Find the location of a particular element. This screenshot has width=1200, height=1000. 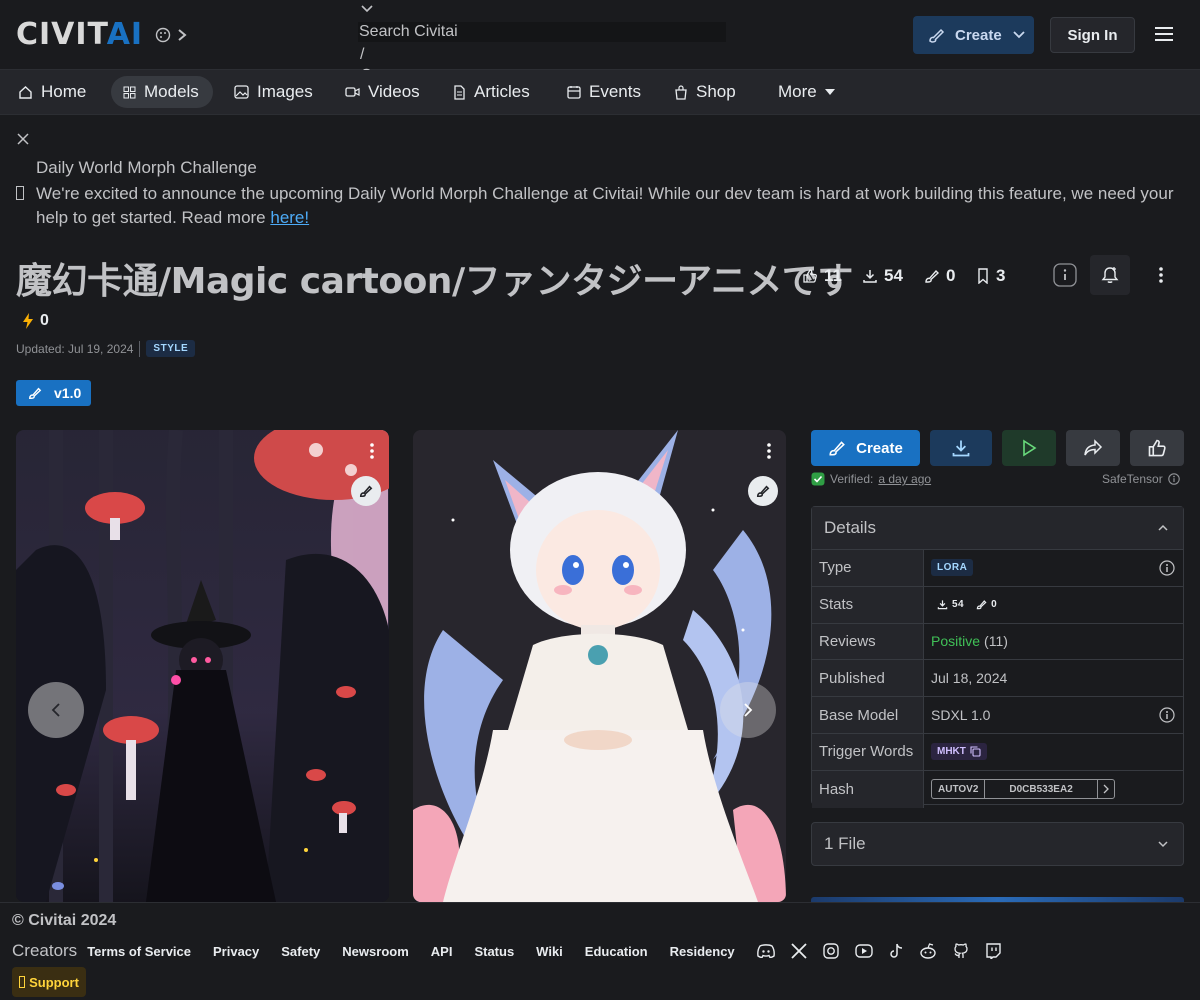

chevron-right-icon is located at coordinates (748, 710).